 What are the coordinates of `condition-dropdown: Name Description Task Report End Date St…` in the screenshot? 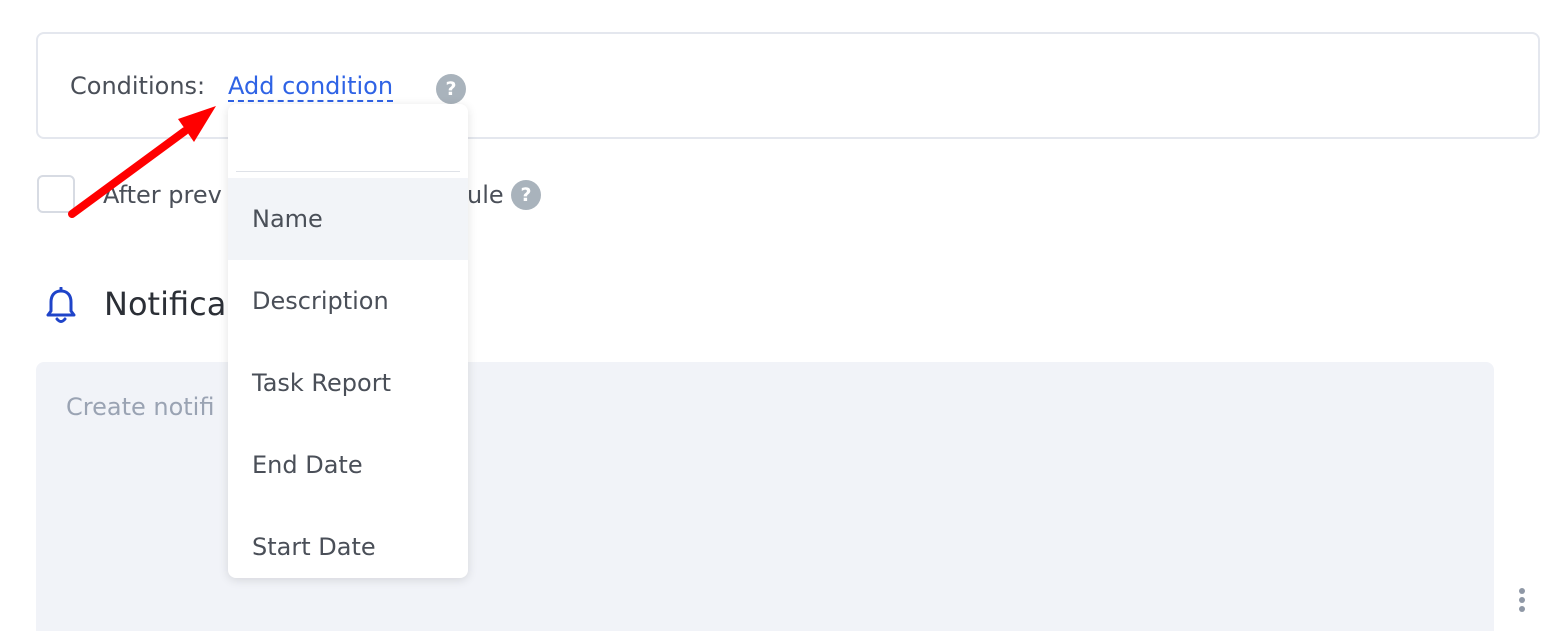 It's located at (348, 341).